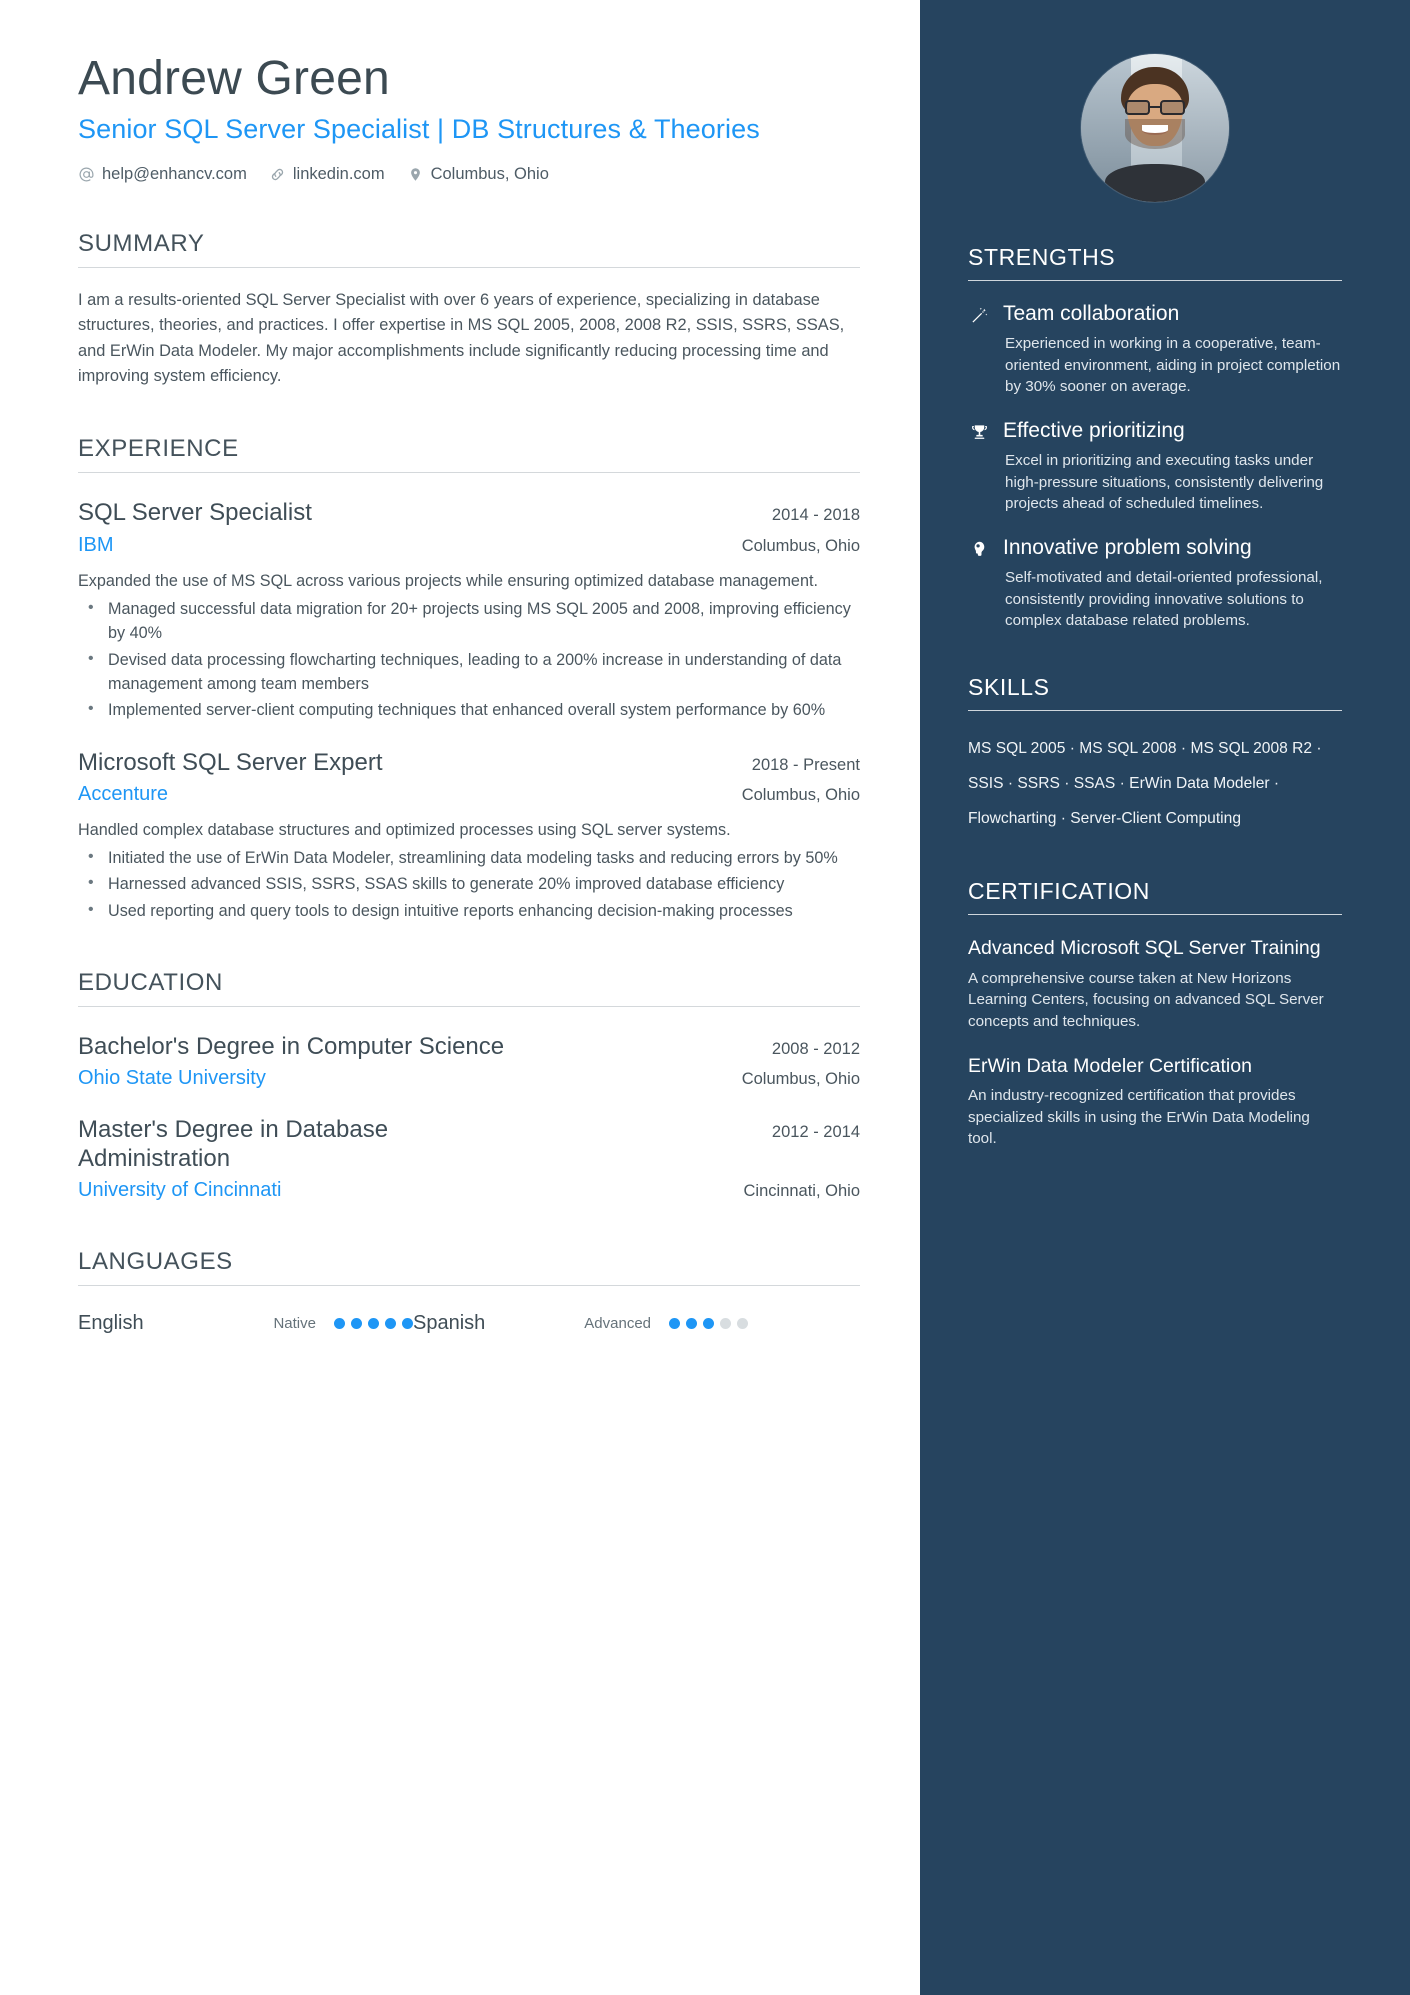 This screenshot has width=1410, height=1995. What do you see at coordinates (1155, 914) in the screenshot?
I see `certification-divider` at bounding box center [1155, 914].